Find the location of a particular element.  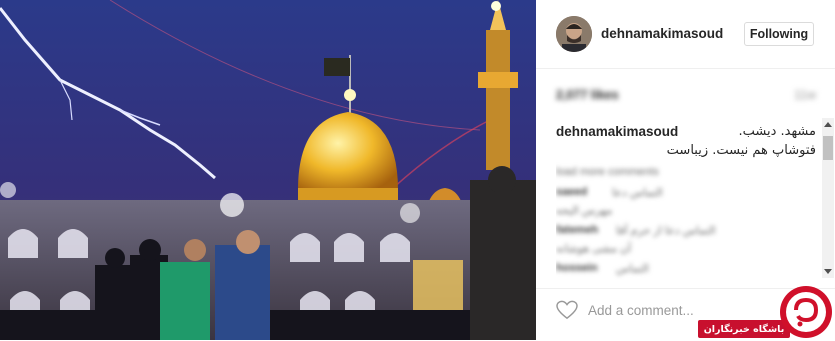

post-header: dehnamakimasoud Following is located at coordinates (685, 34).